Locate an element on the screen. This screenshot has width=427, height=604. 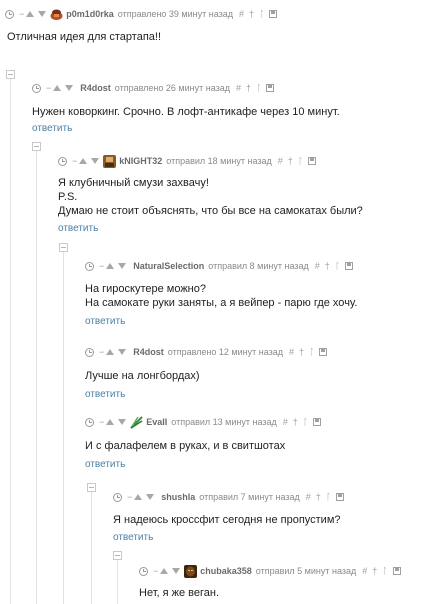
comment-timestamp: отправлено 12 минут назад is located at coordinates (225, 352).